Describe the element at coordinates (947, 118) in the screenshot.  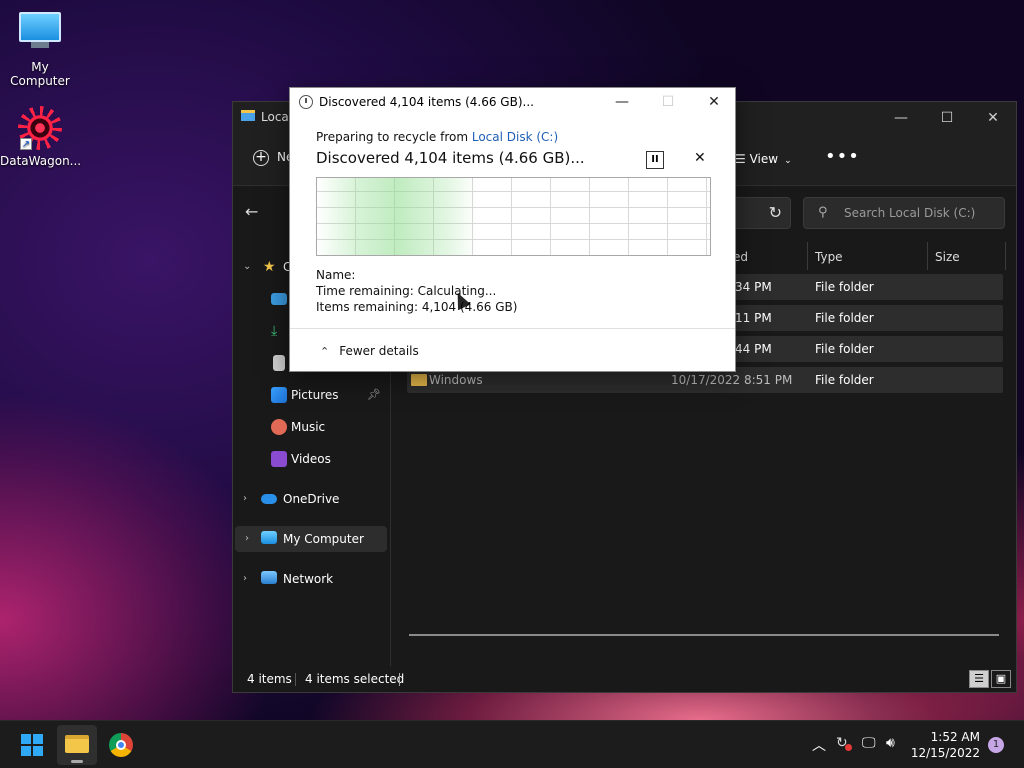
I see `maximize-button: ☐` at that location.